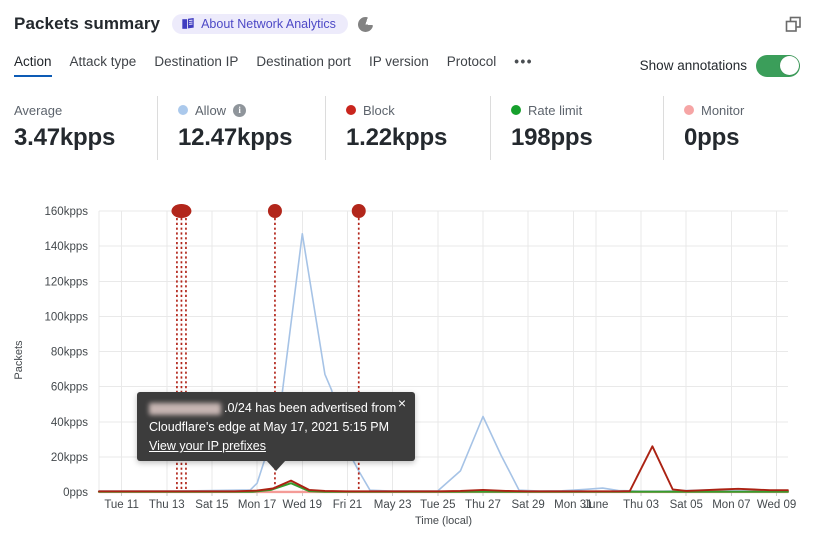  What do you see at coordinates (712, 137) in the screenshot?
I see `stat-value: 0pps` at bounding box center [712, 137].